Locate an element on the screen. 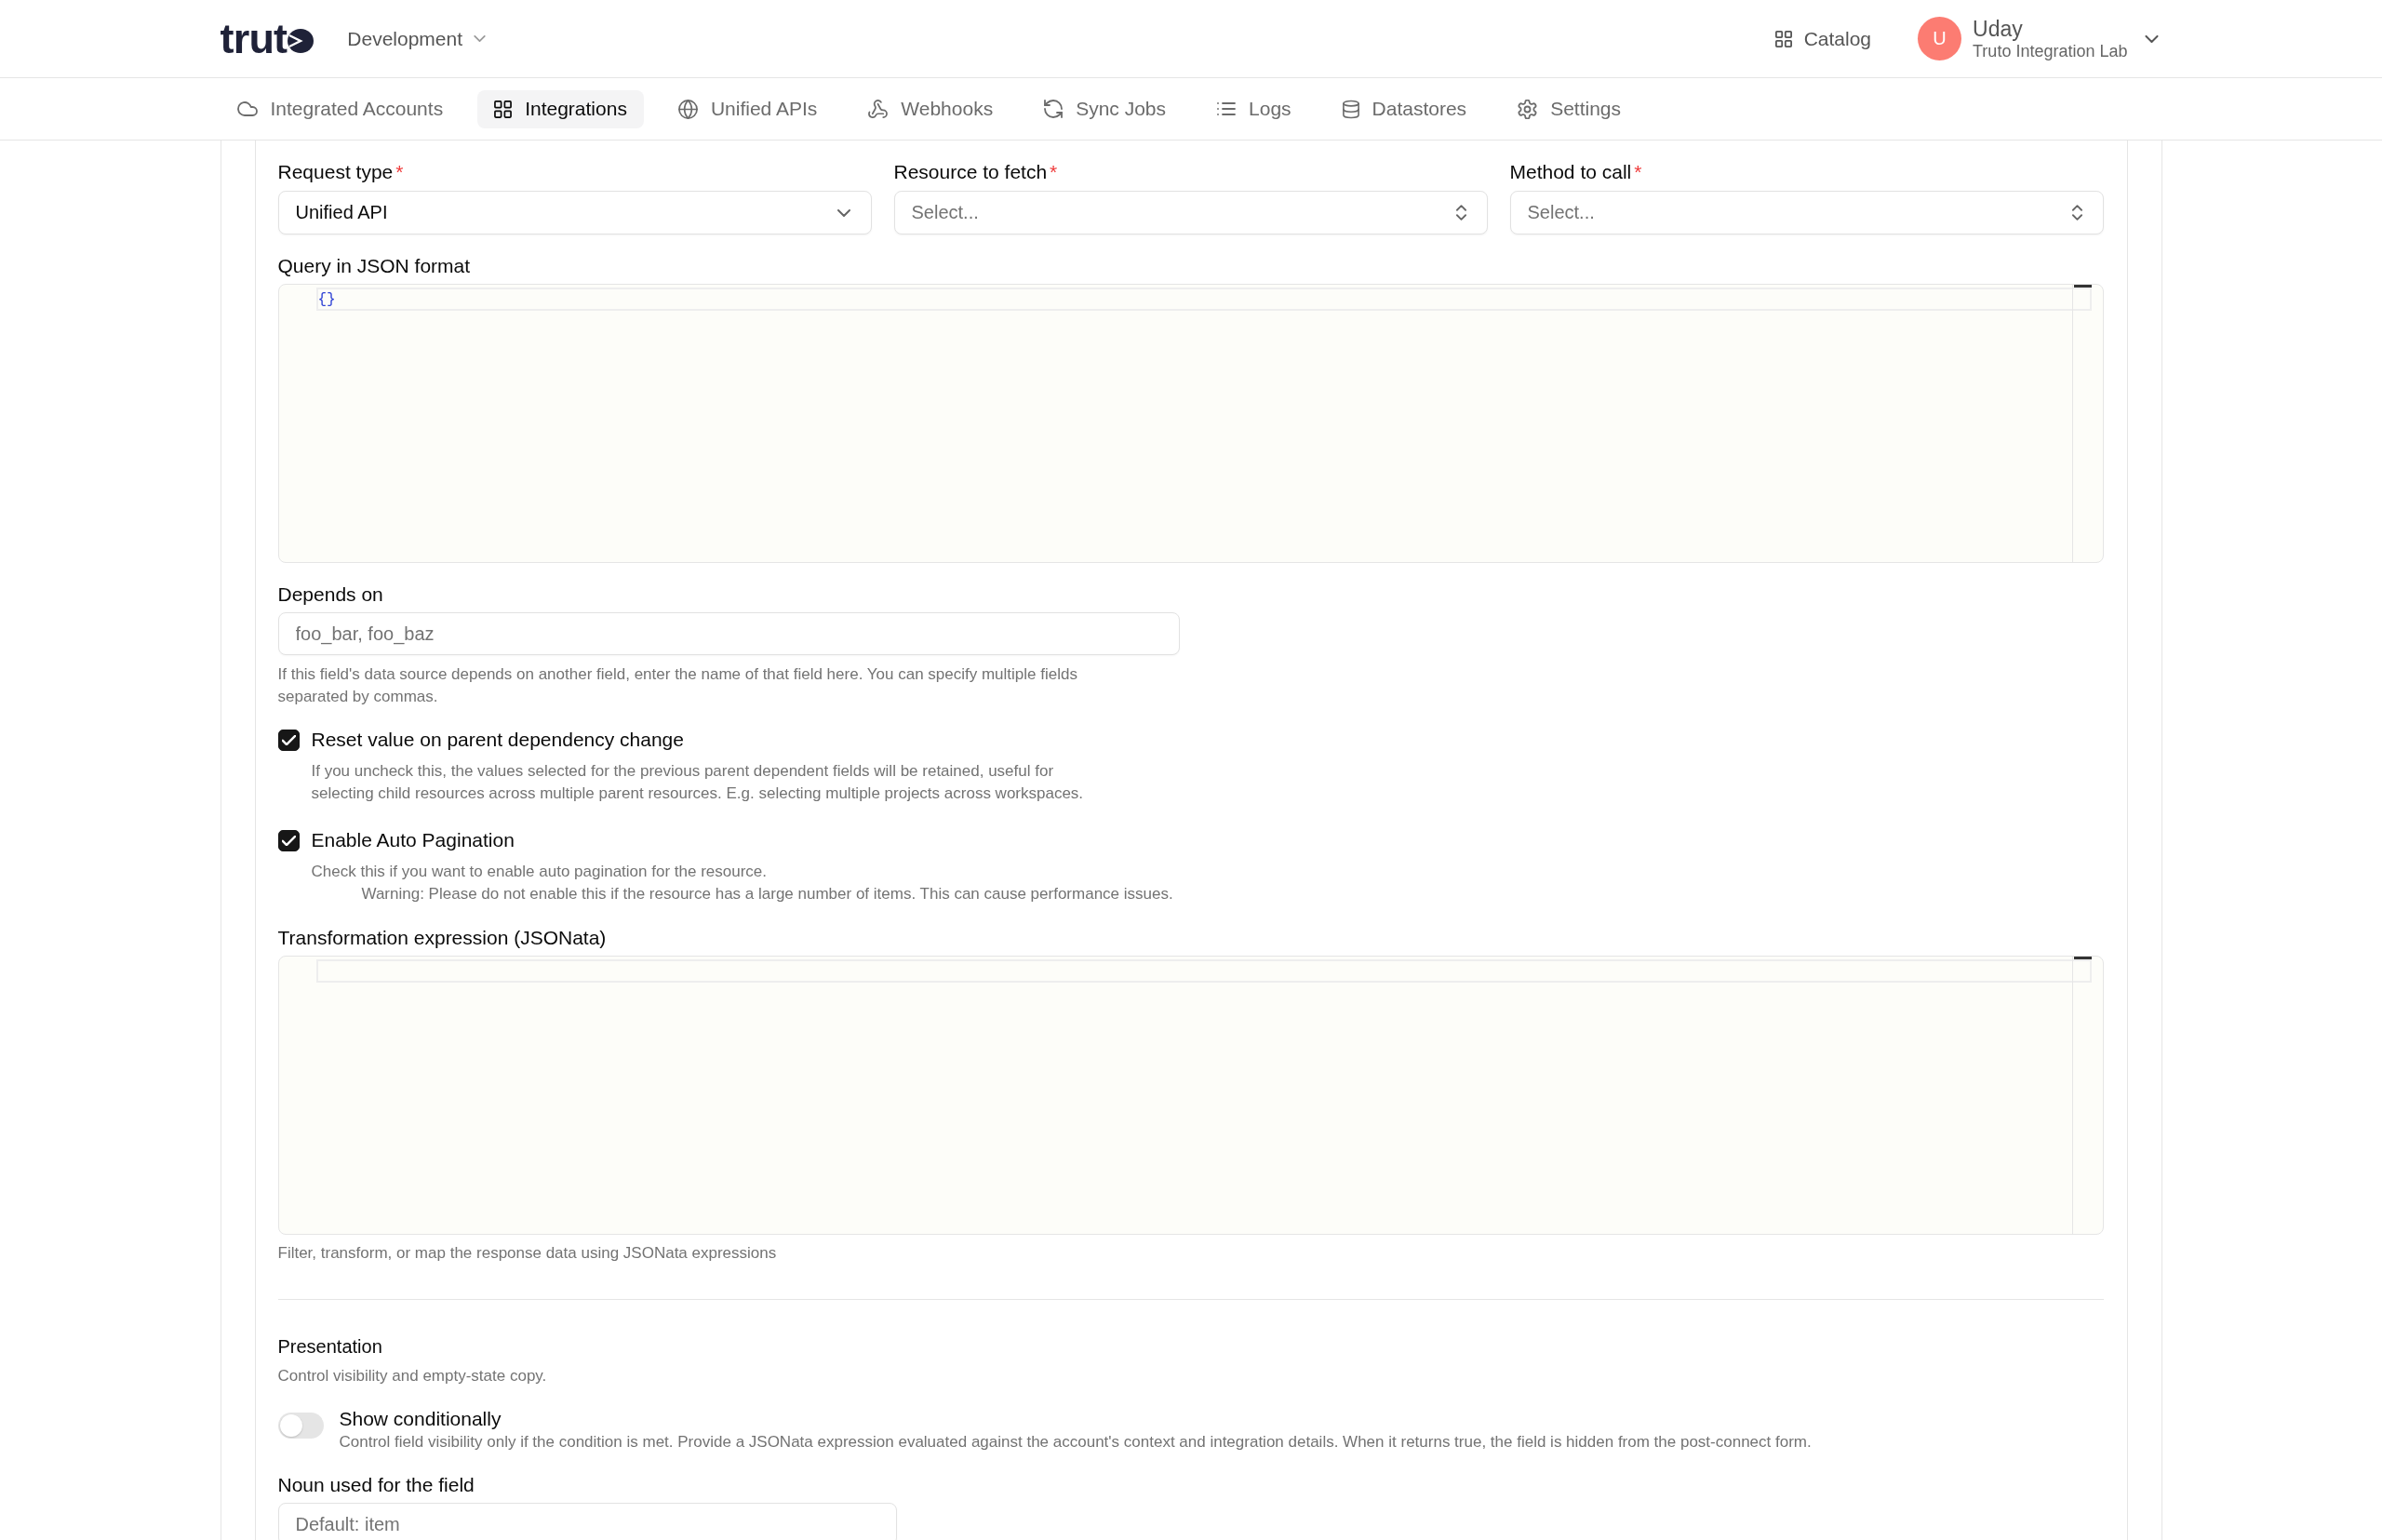  organization-name: Truto Integration Lab is located at coordinates (2050, 51).